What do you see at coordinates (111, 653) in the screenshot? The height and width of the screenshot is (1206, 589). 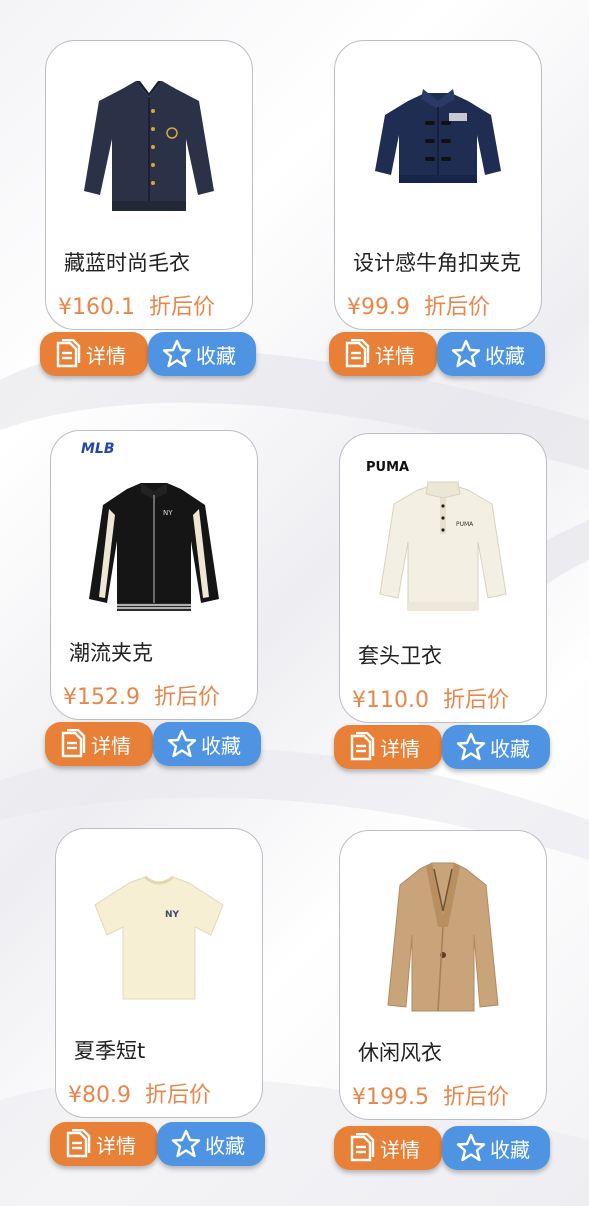 I see `product-name: 潮流夹克` at bounding box center [111, 653].